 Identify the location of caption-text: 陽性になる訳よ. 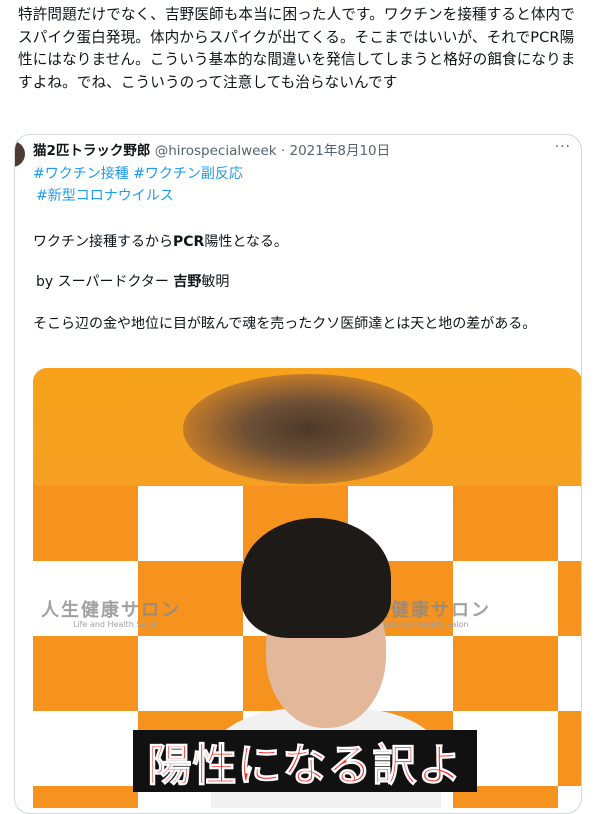
(305, 766).